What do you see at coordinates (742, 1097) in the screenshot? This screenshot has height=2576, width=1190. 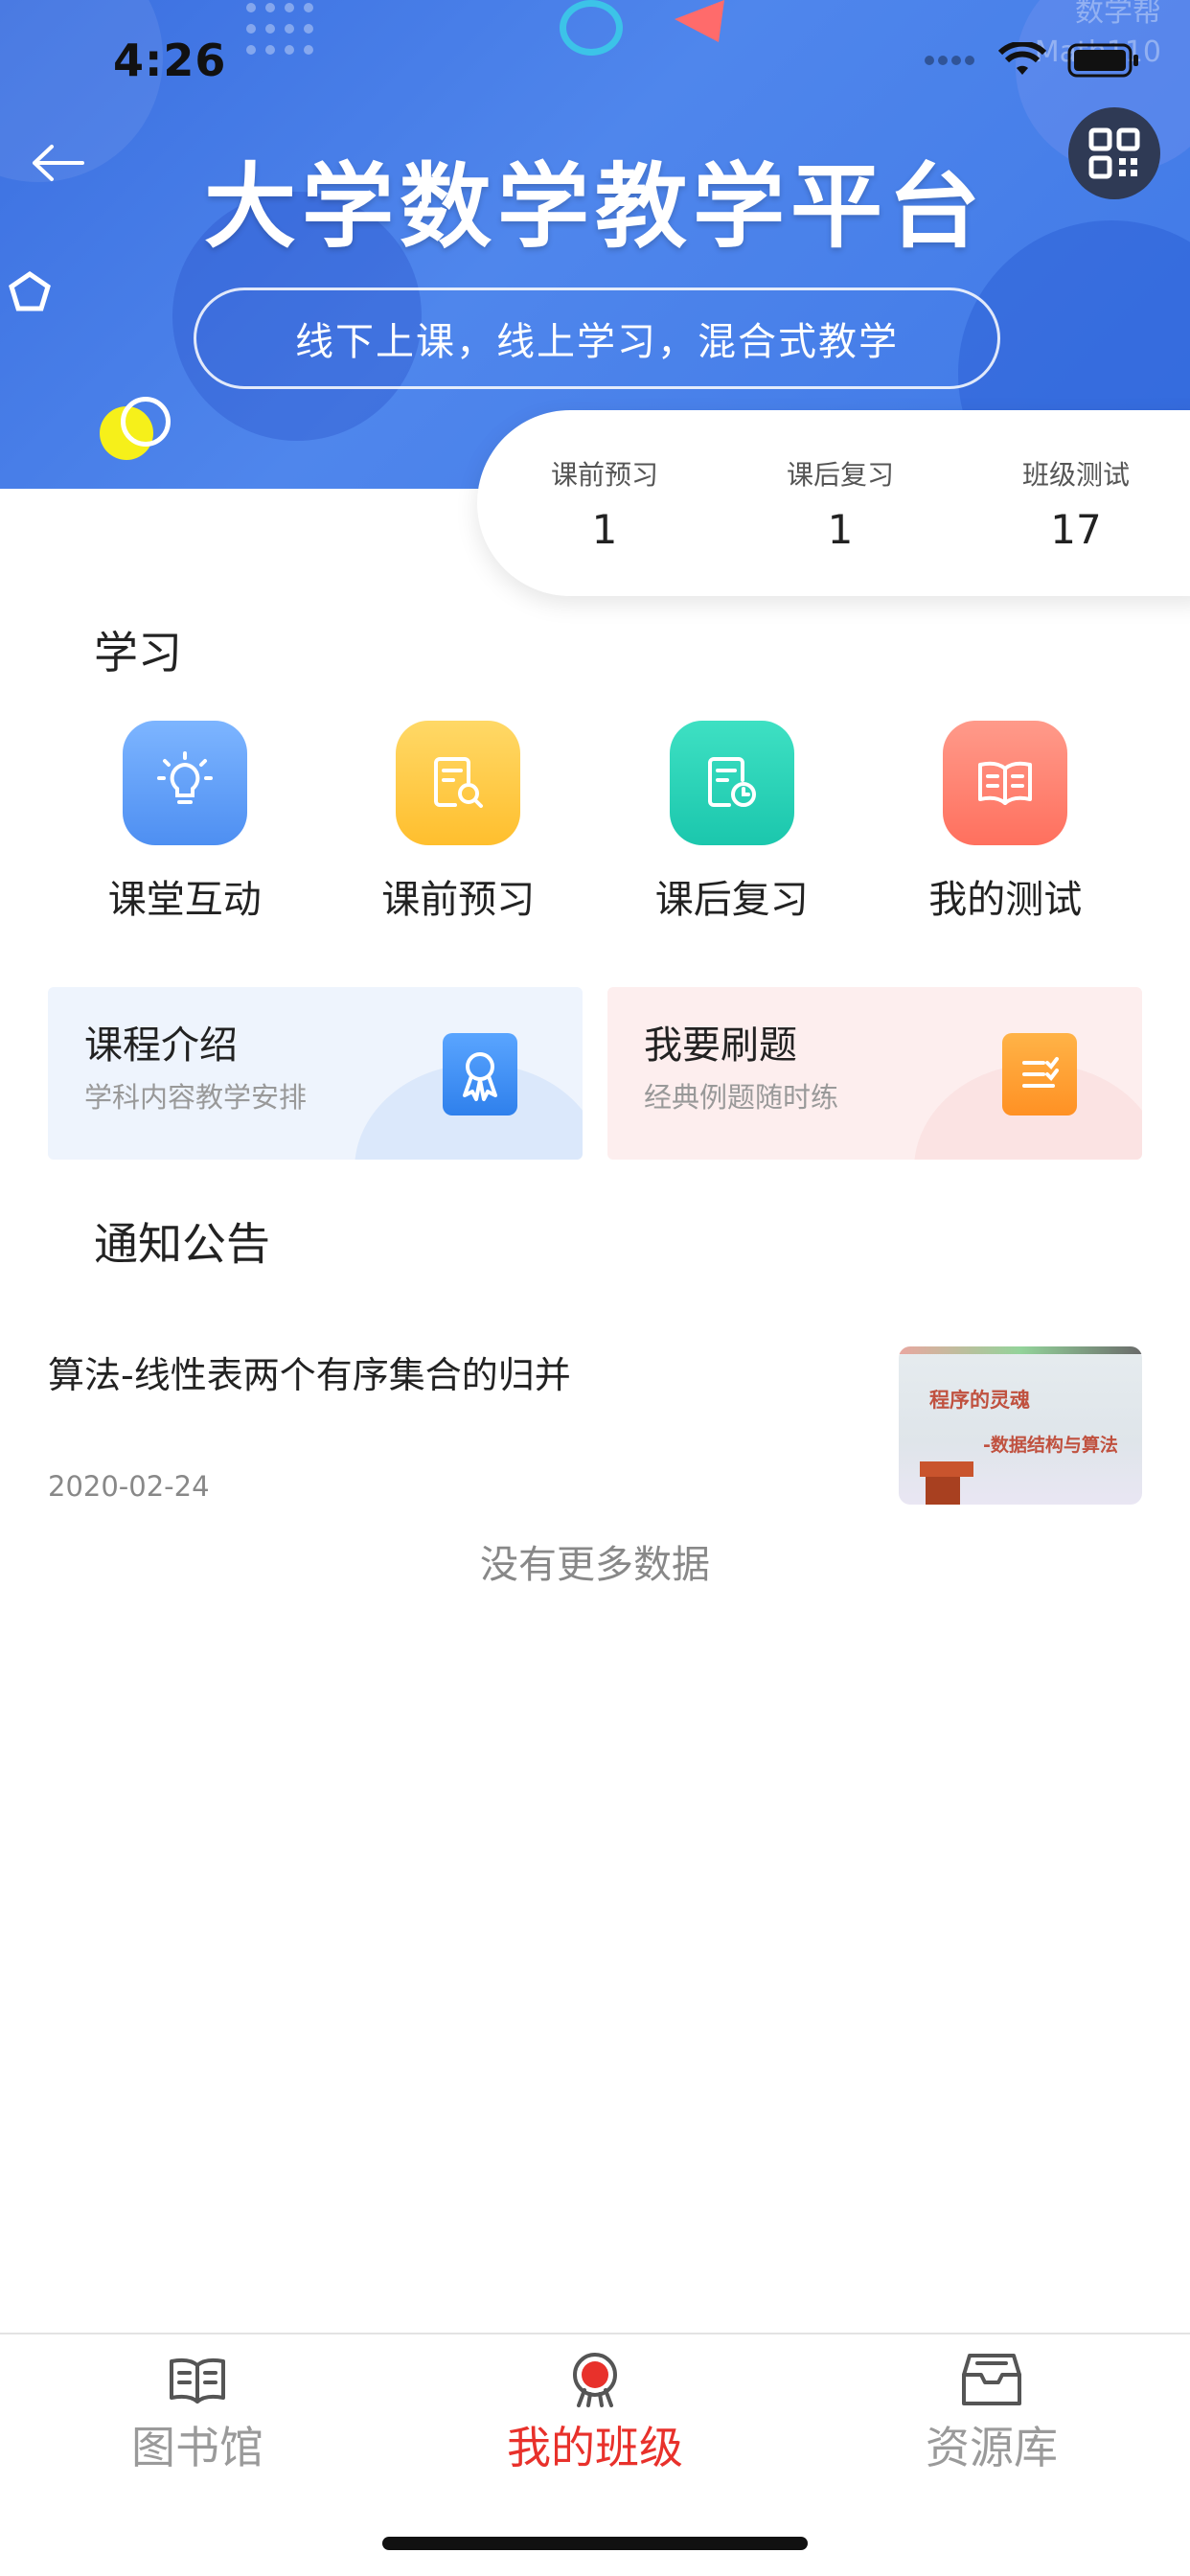 I see `card-subtitle: 经典例题随时练` at bounding box center [742, 1097].